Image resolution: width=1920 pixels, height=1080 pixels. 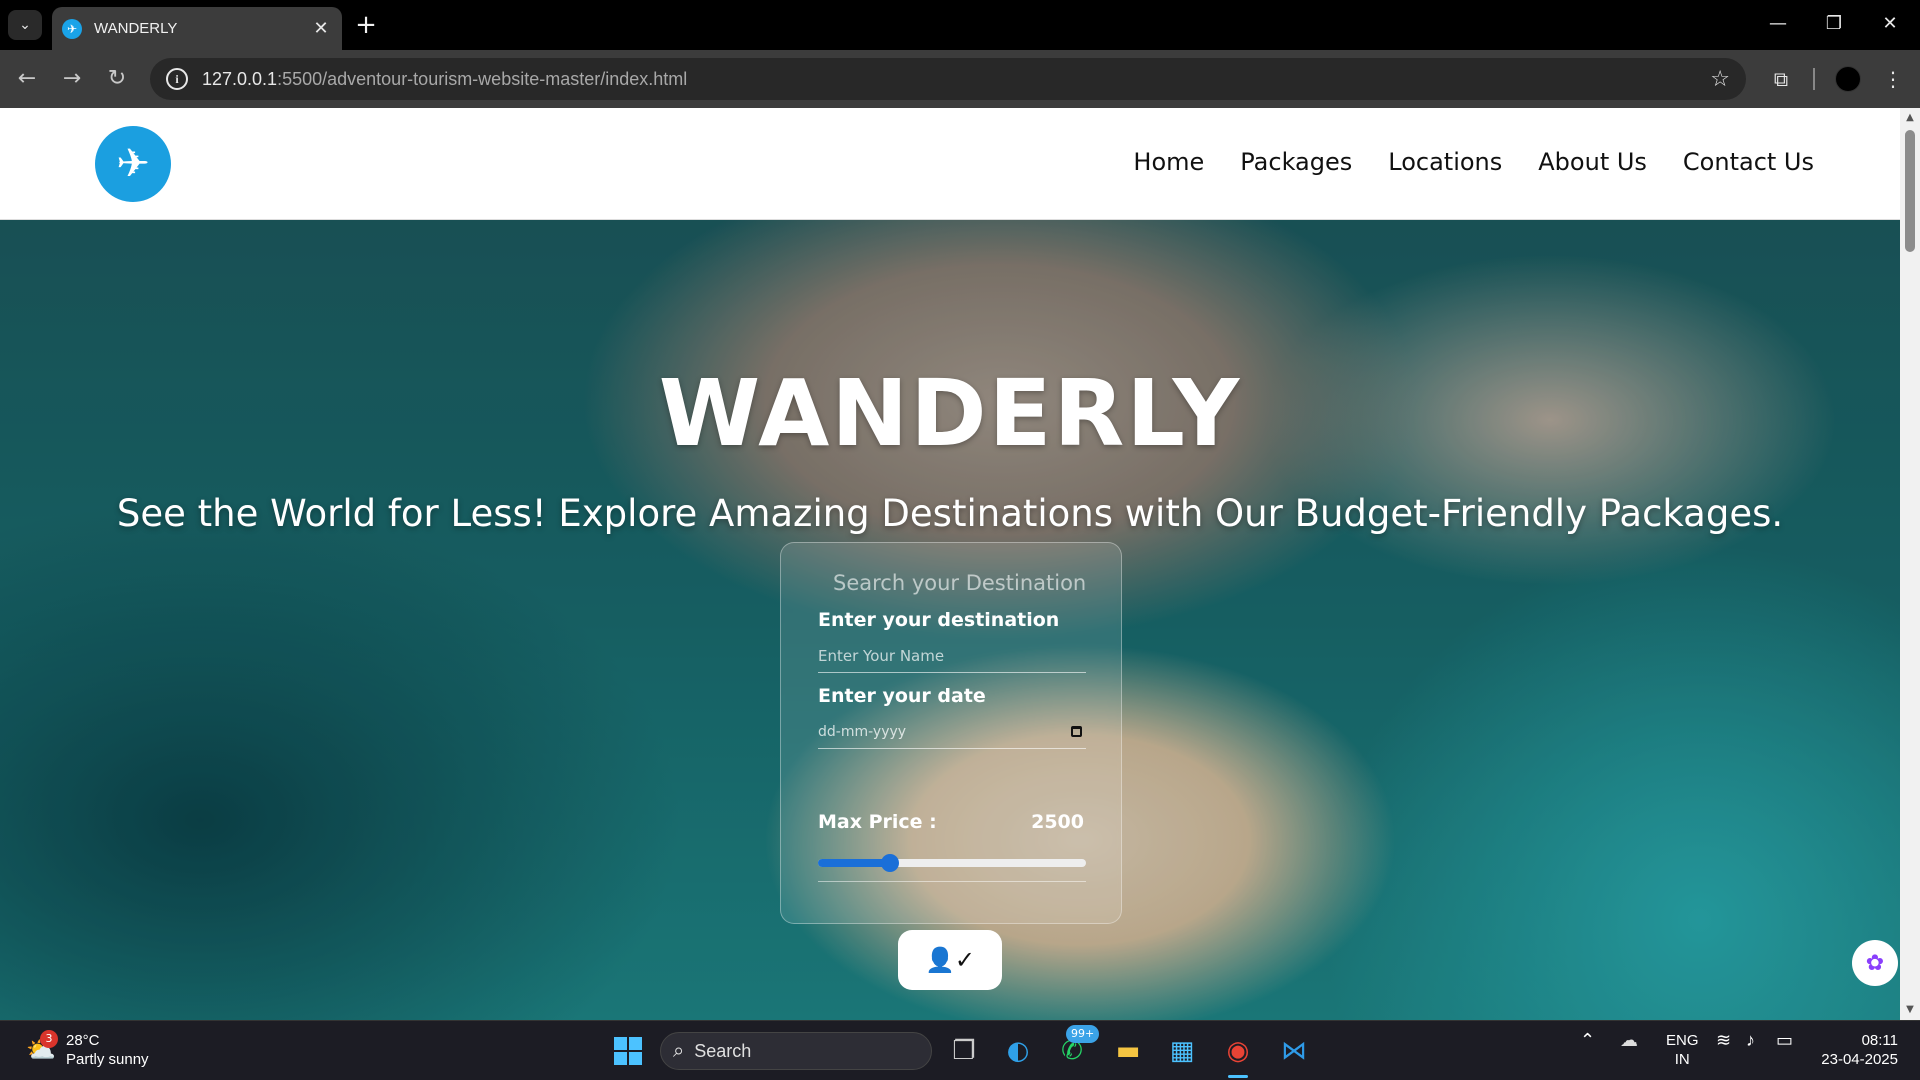 What do you see at coordinates (1910, 191) in the screenshot?
I see `scroll-thumb` at bounding box center [1910, 191].